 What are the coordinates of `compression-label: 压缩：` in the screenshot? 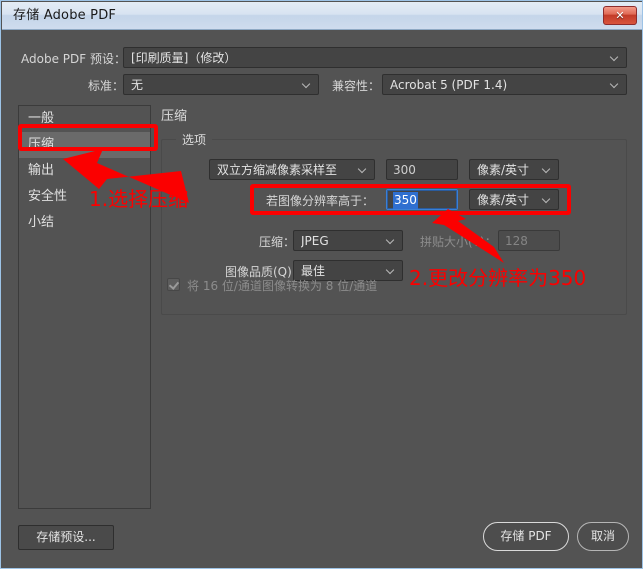 It's located at (277, 242).